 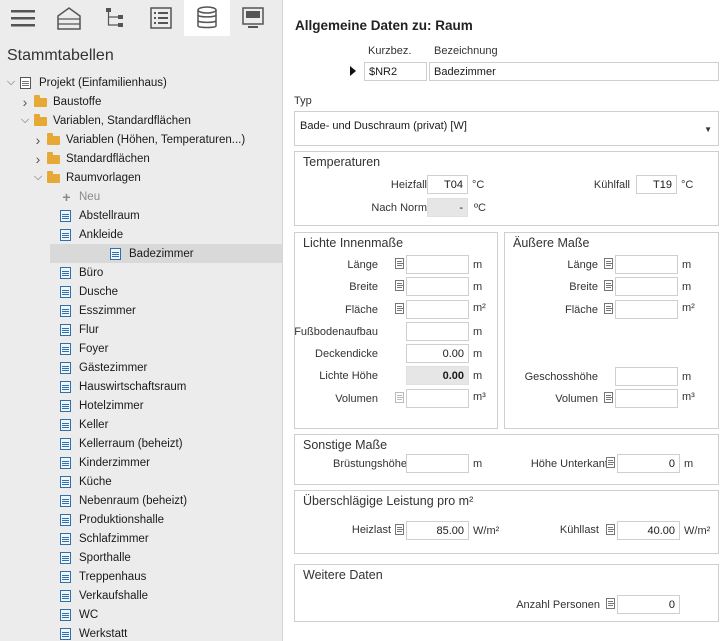 What do you see at coordinates (23, 18) in the screenshot?
I see `menu-button` at bounding box center [23, 18].